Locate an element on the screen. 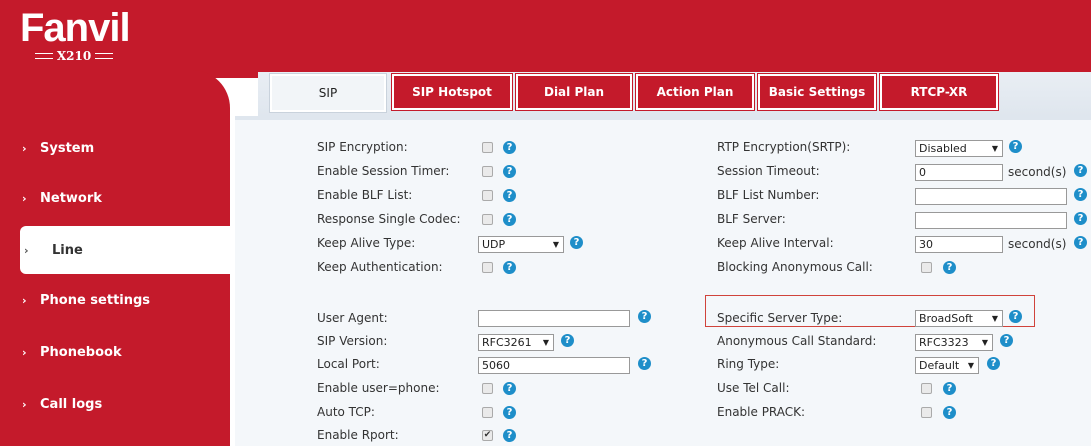 Image resolution: width=1091 pixels, height=446 pixels. prack-label: Enable PRACK: is located at coordinates (761, 412).